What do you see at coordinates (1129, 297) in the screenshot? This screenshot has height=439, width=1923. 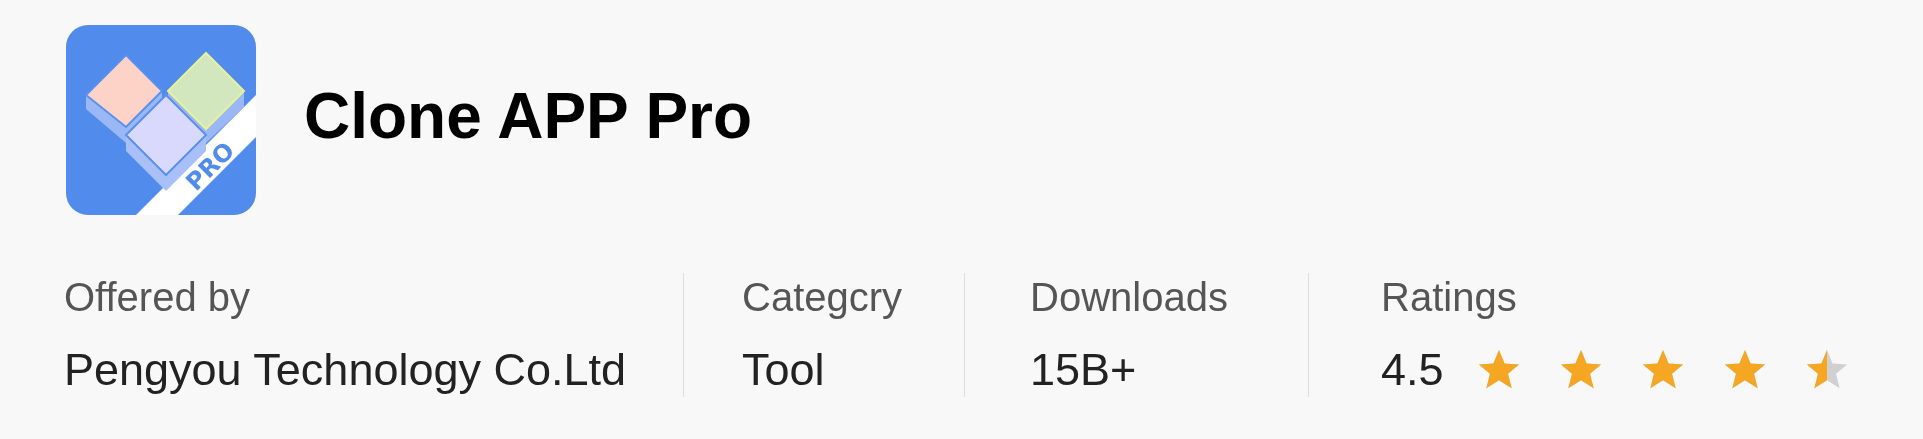 I see `stat-label: Downloads` at bounding box center [1129, 297].